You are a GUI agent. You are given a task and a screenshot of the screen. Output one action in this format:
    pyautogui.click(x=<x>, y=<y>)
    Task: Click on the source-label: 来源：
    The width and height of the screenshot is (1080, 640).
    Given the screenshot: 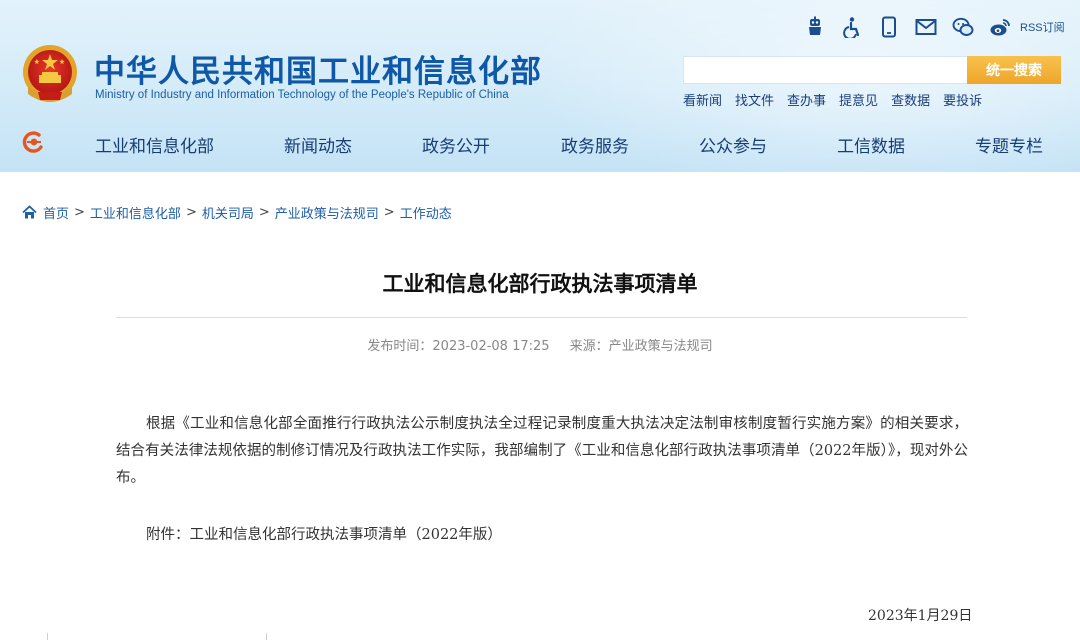 What is the action you would take?
    pyautogui.click(x=589, y=346)
    